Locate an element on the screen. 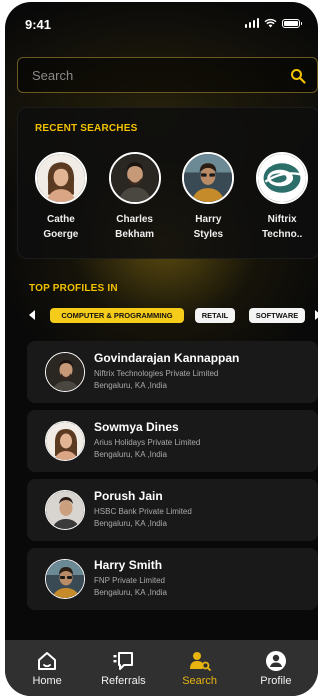 Image resolution: width=323 pixels, height=698 pixels. nav-referrals: Referrals is located at coordinates (123, 663).